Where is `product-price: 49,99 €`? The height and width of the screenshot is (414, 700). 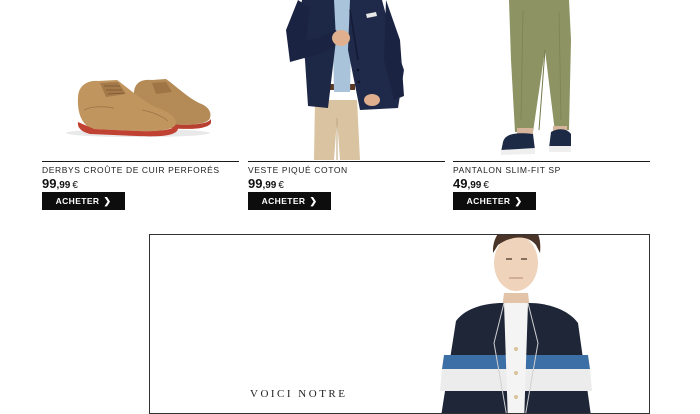
product-price: 49,99 € is located at coordinates (471, 183).